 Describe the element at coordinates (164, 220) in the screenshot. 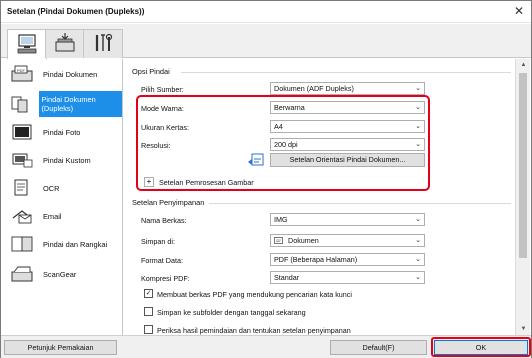

I see `file-name-label: Nama Berkas:` at that location.